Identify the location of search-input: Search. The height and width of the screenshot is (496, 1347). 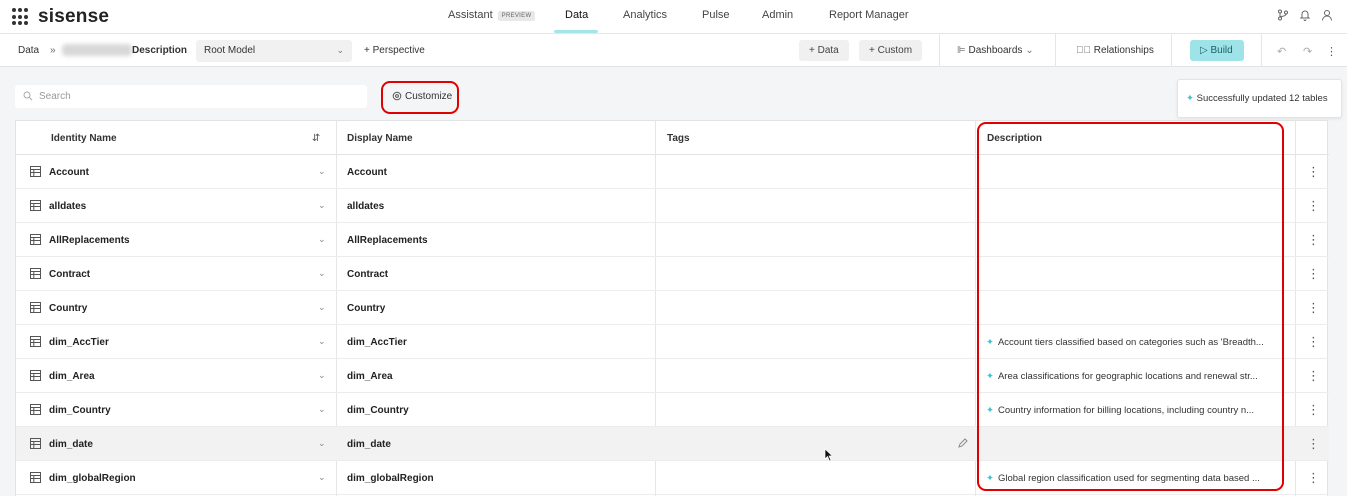
(191, 96).